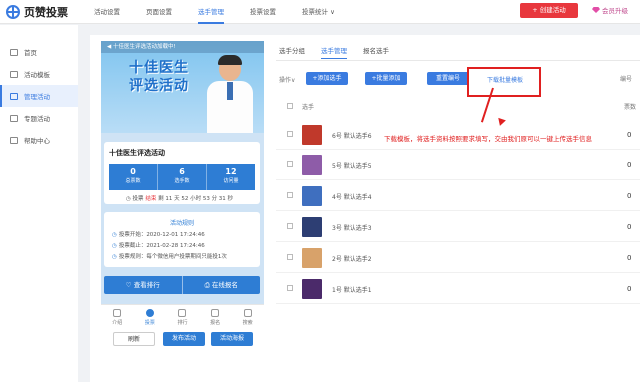  I want to click on column-header-votes: 票数, so click(630, 107).